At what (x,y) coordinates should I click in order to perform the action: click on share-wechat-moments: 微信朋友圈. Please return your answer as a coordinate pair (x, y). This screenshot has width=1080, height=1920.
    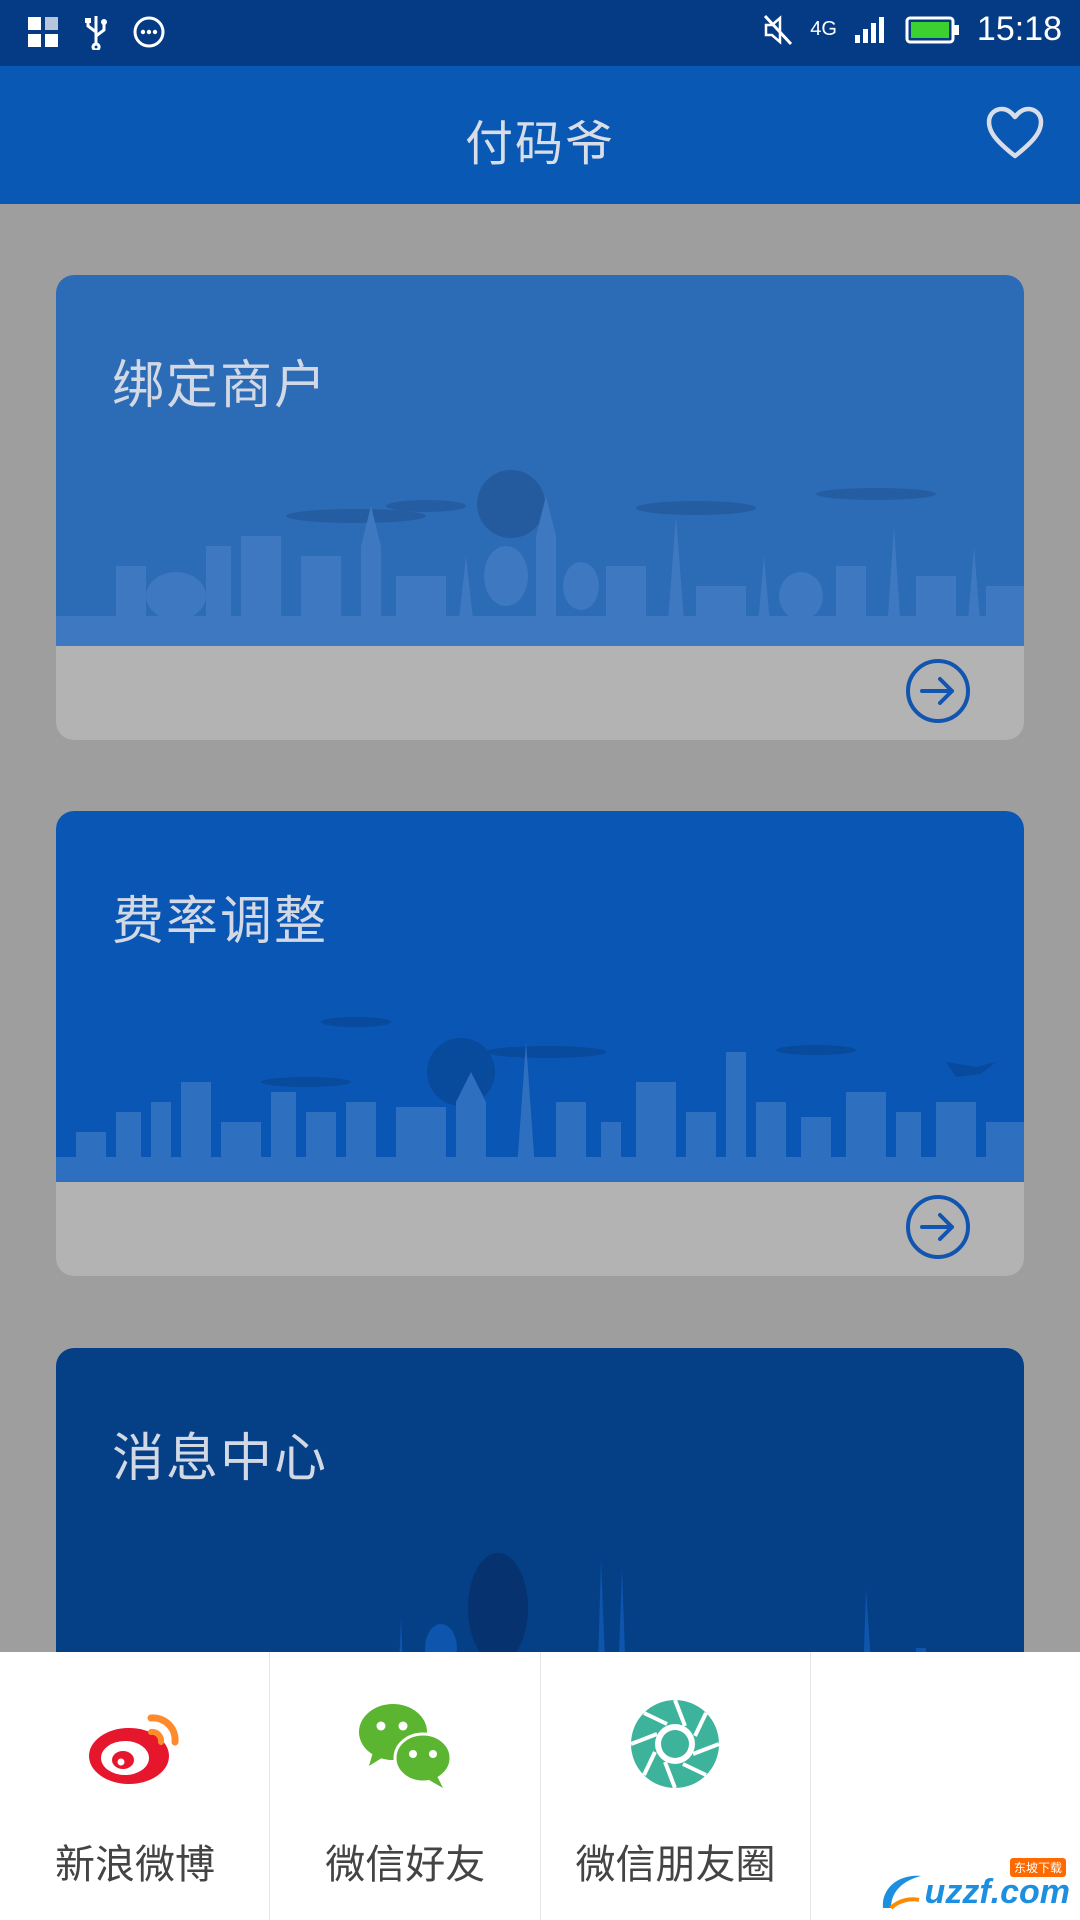
    Looking at the image, I should click on (676, 1786).